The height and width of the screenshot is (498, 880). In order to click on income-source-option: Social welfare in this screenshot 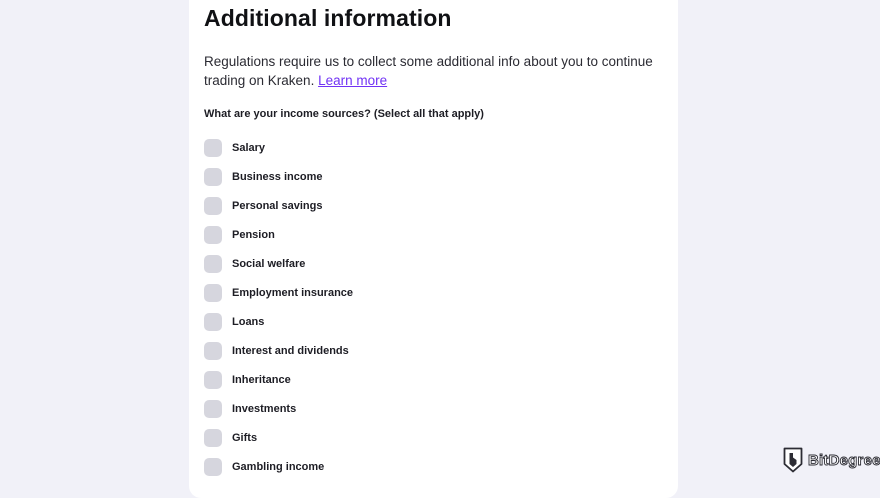, I will do `click(278, 263)`.